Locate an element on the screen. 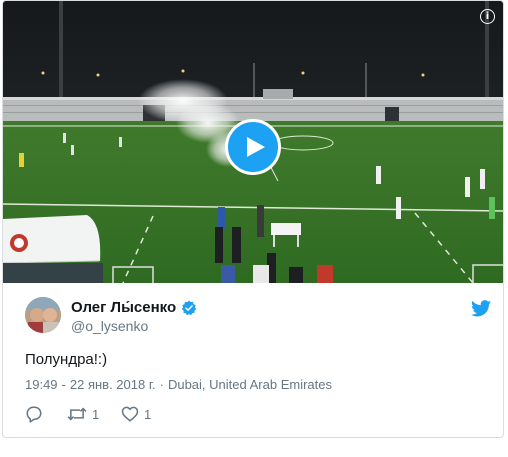  retweet-count: 1 is located at coordinates (96, 414).